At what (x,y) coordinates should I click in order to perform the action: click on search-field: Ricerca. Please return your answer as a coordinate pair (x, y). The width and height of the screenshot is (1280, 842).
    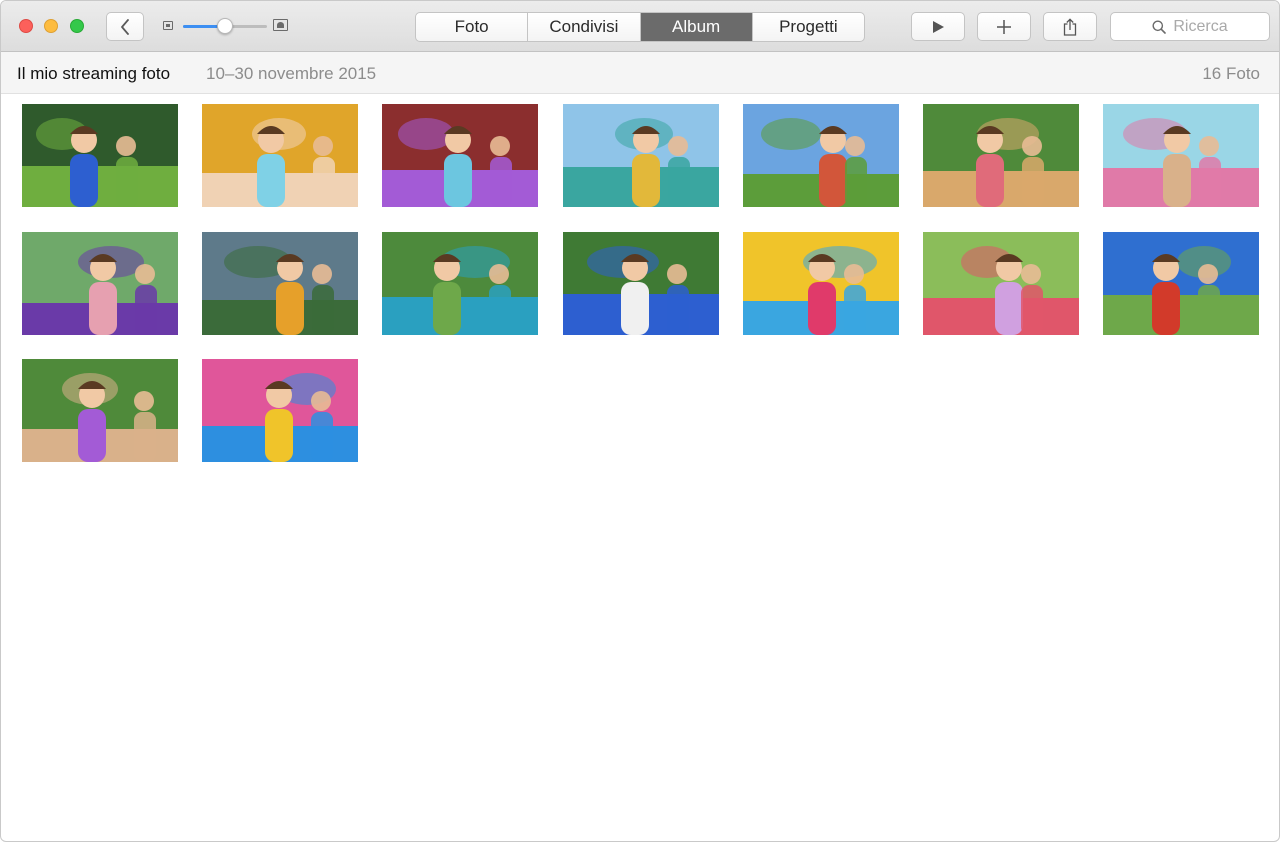
    Looking at the image, I should click on (1190, 26).